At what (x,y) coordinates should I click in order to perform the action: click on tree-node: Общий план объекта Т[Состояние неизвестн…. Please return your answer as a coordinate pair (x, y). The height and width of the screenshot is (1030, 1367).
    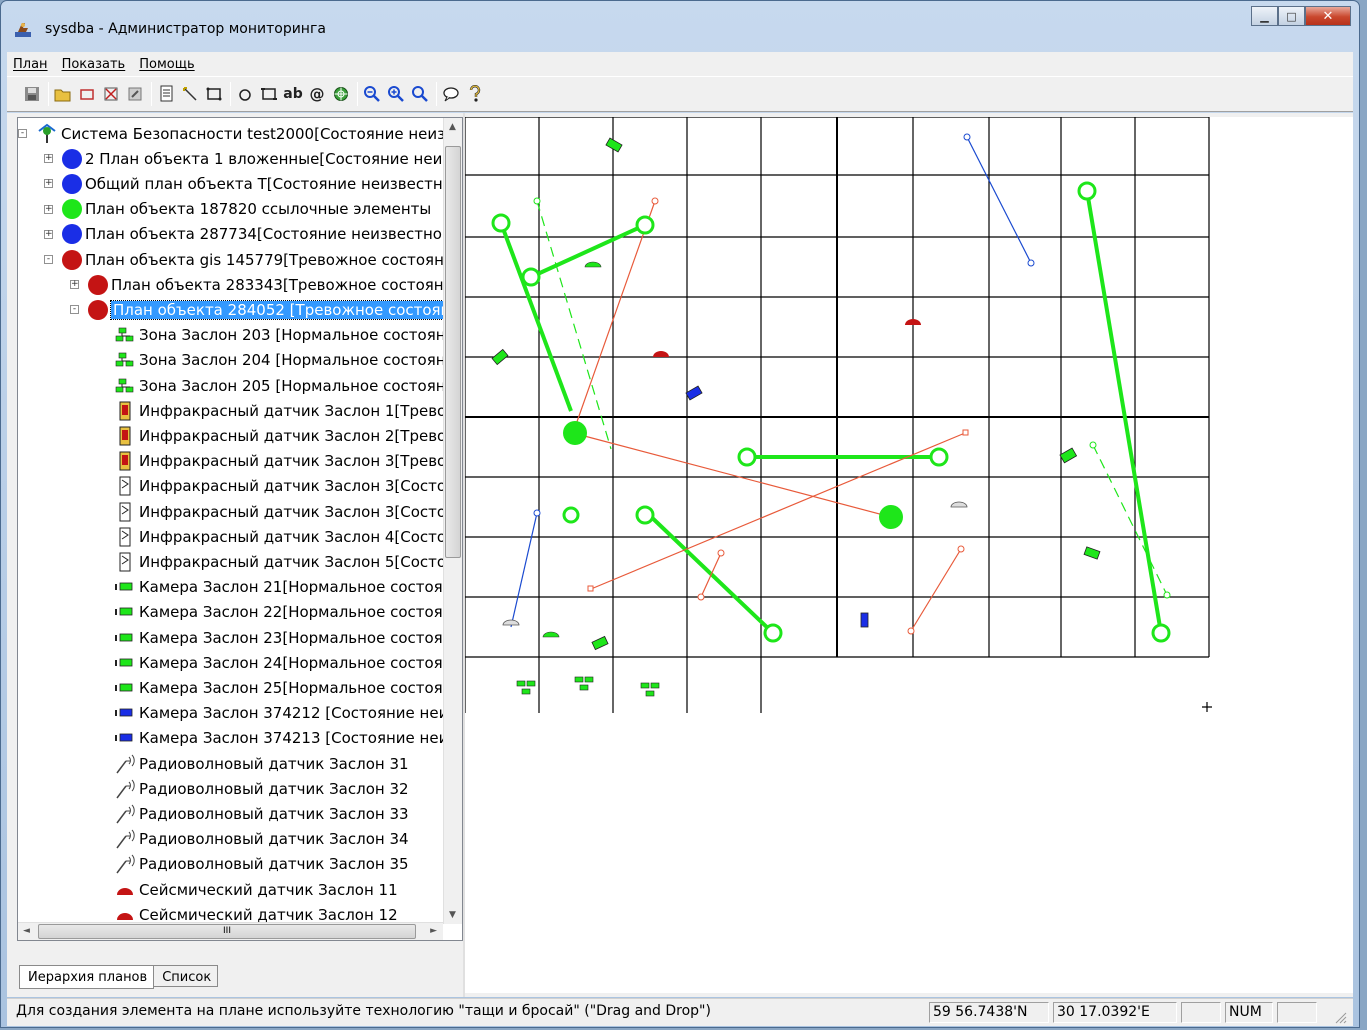
    Looking at the image, I should click on (252, 183).